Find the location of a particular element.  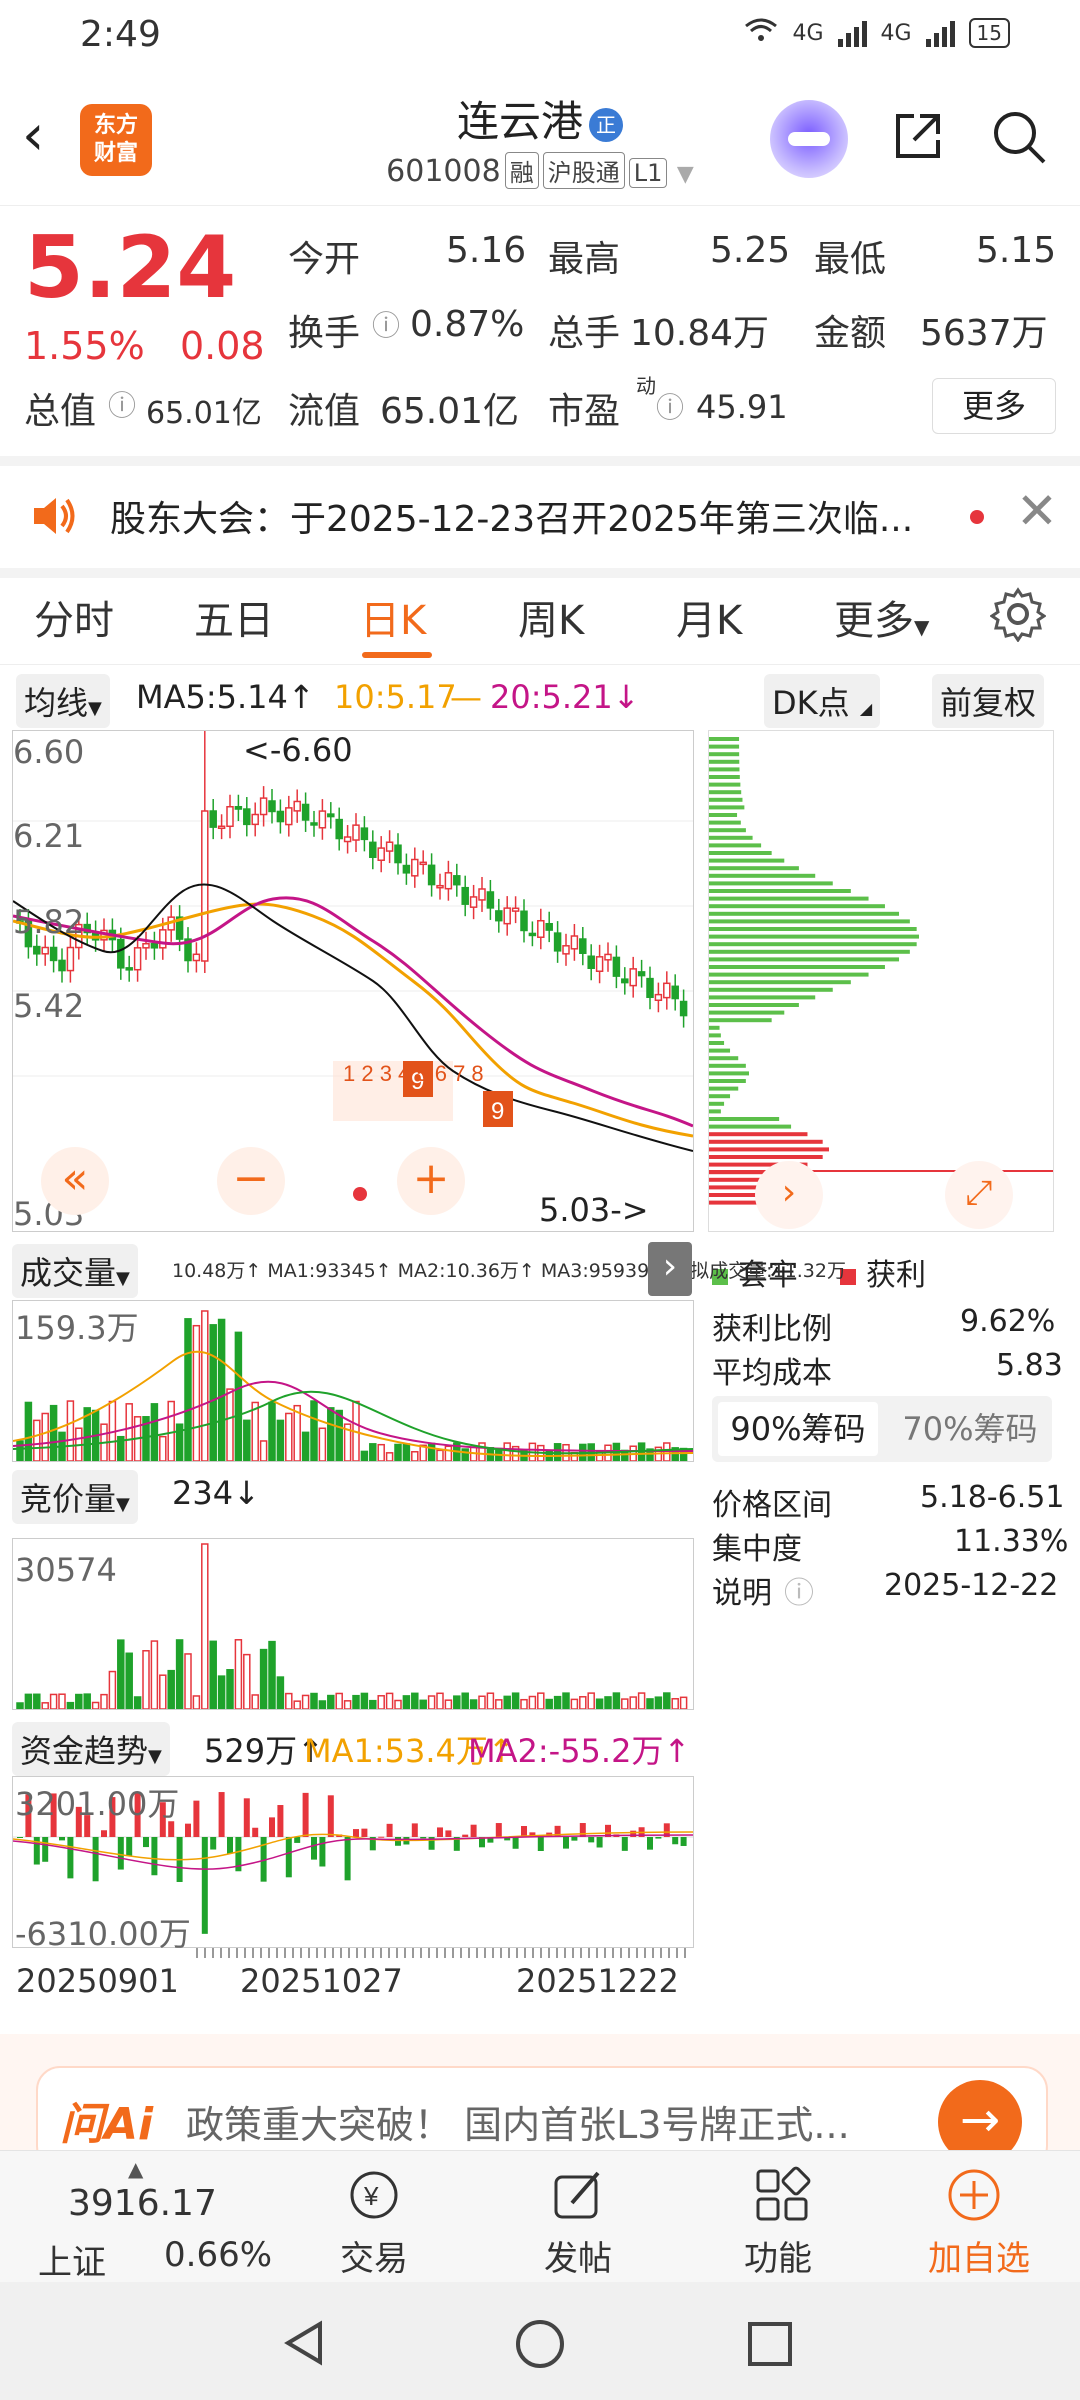

index-name: 上证 is located at coordinates (72, 2259).